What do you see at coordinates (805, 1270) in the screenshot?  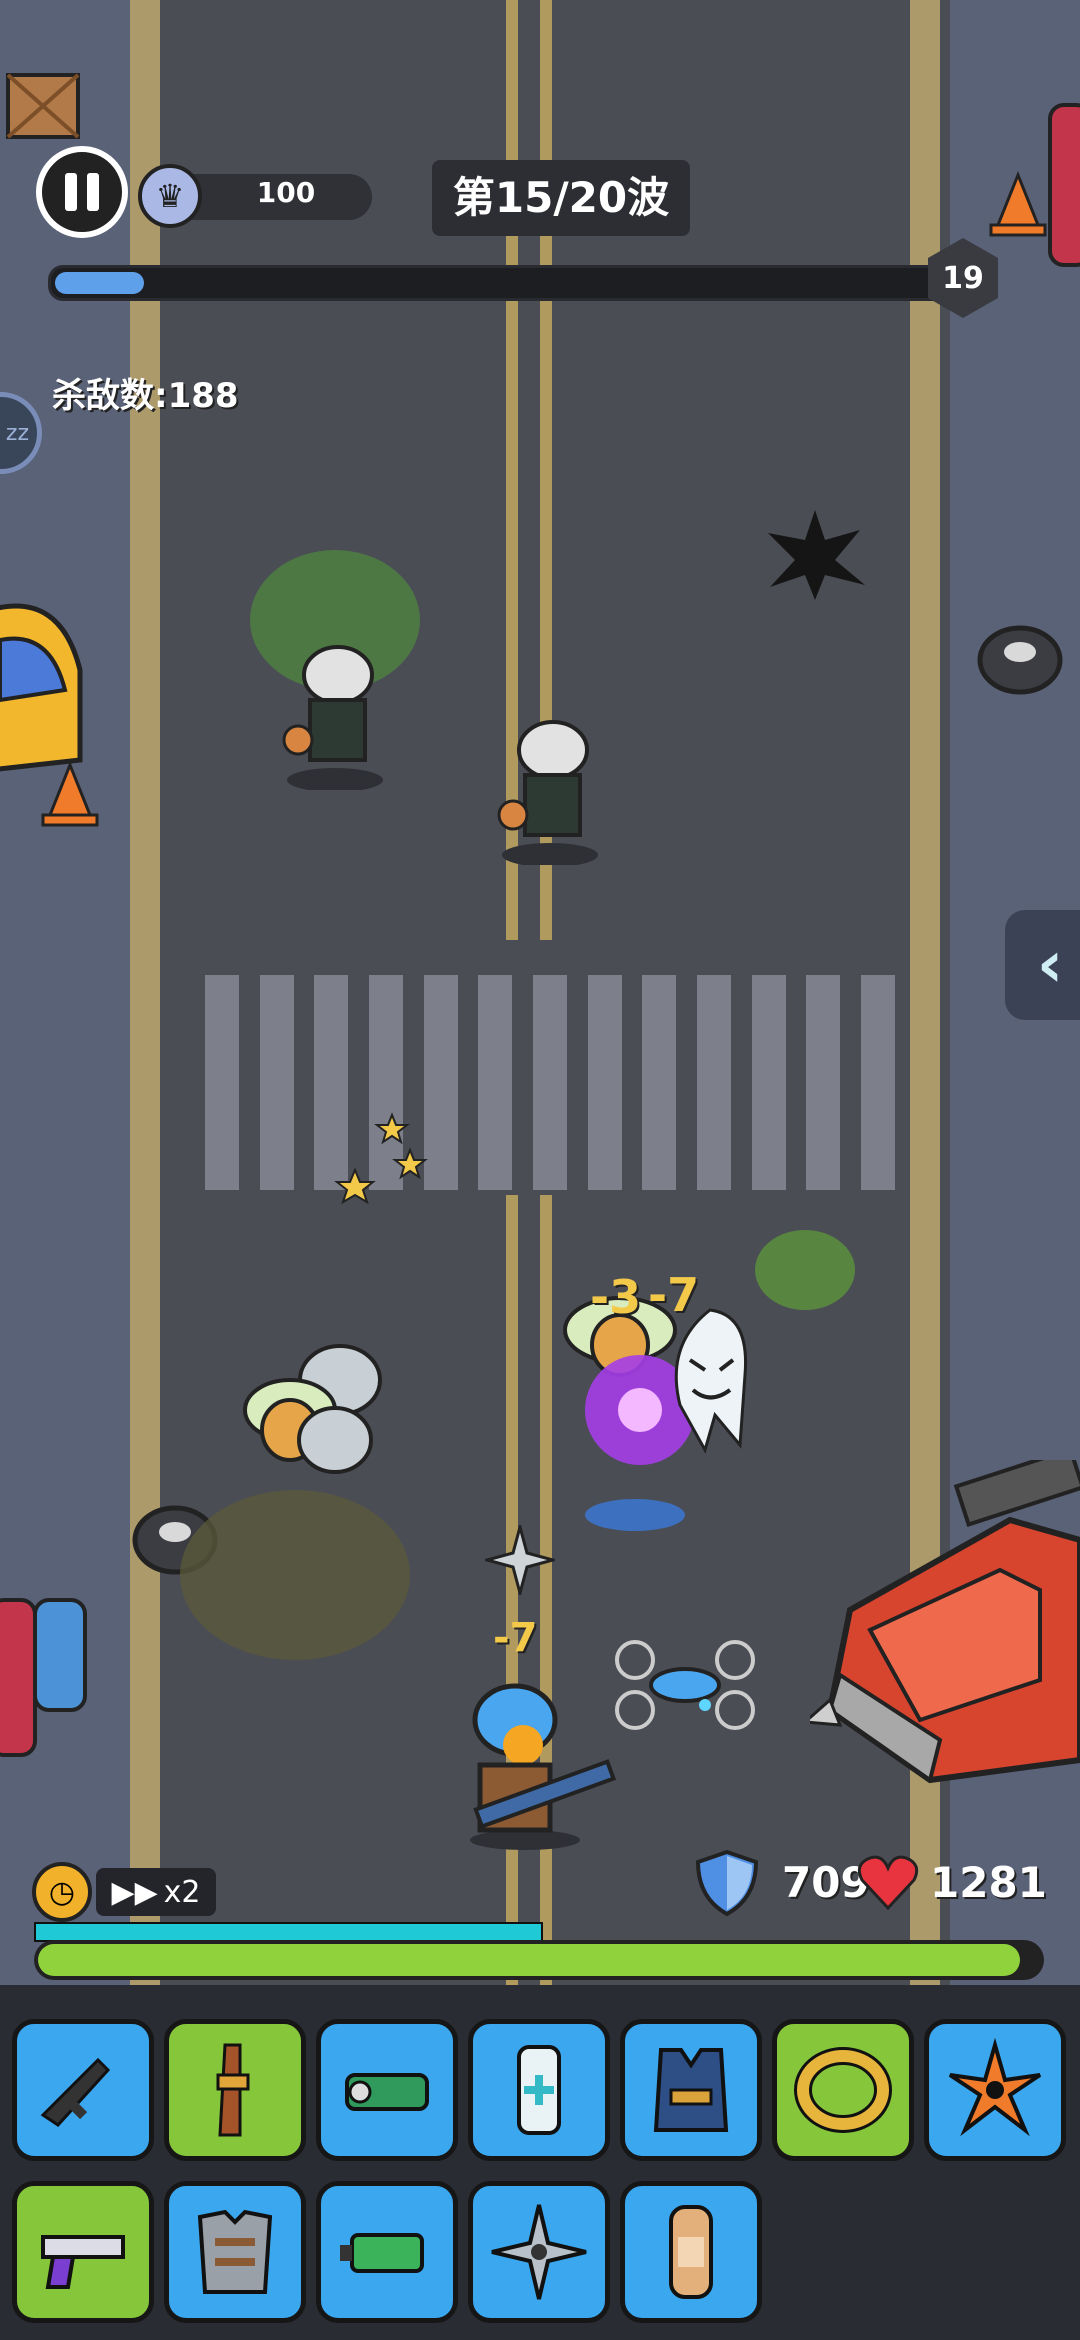 I see `green-slime-splat` at bounding box center [805, 1270].